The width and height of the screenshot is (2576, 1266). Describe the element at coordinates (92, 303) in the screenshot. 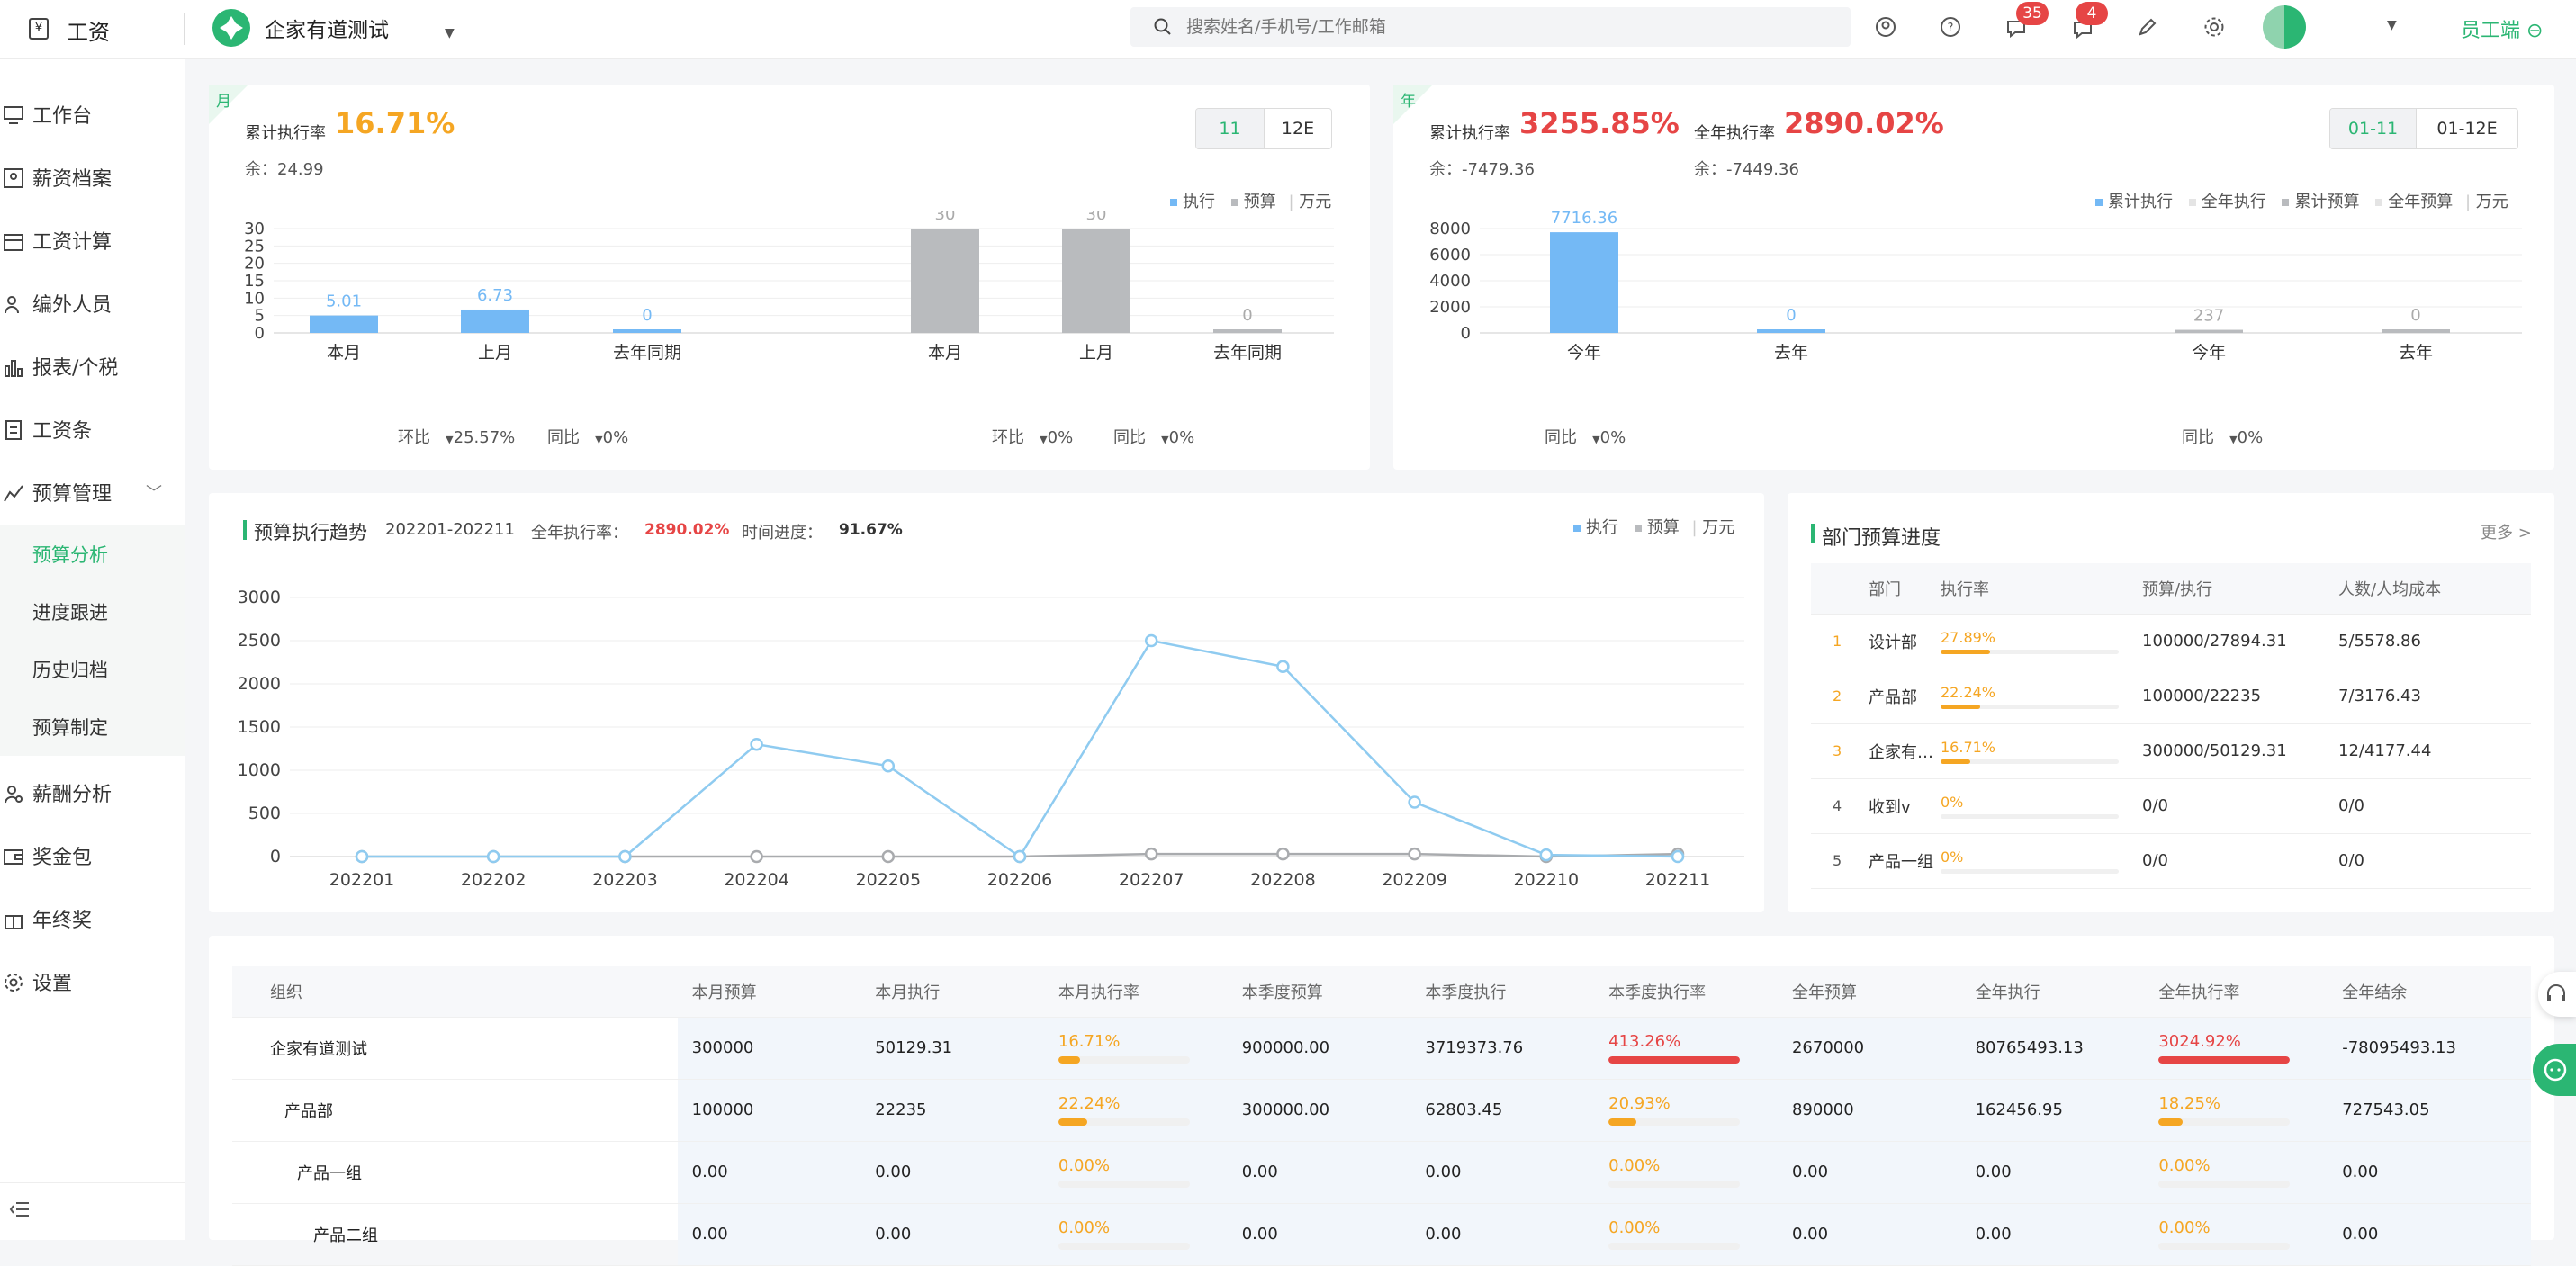

I see `sidebar-item-contractors: 编外人员` at that location.